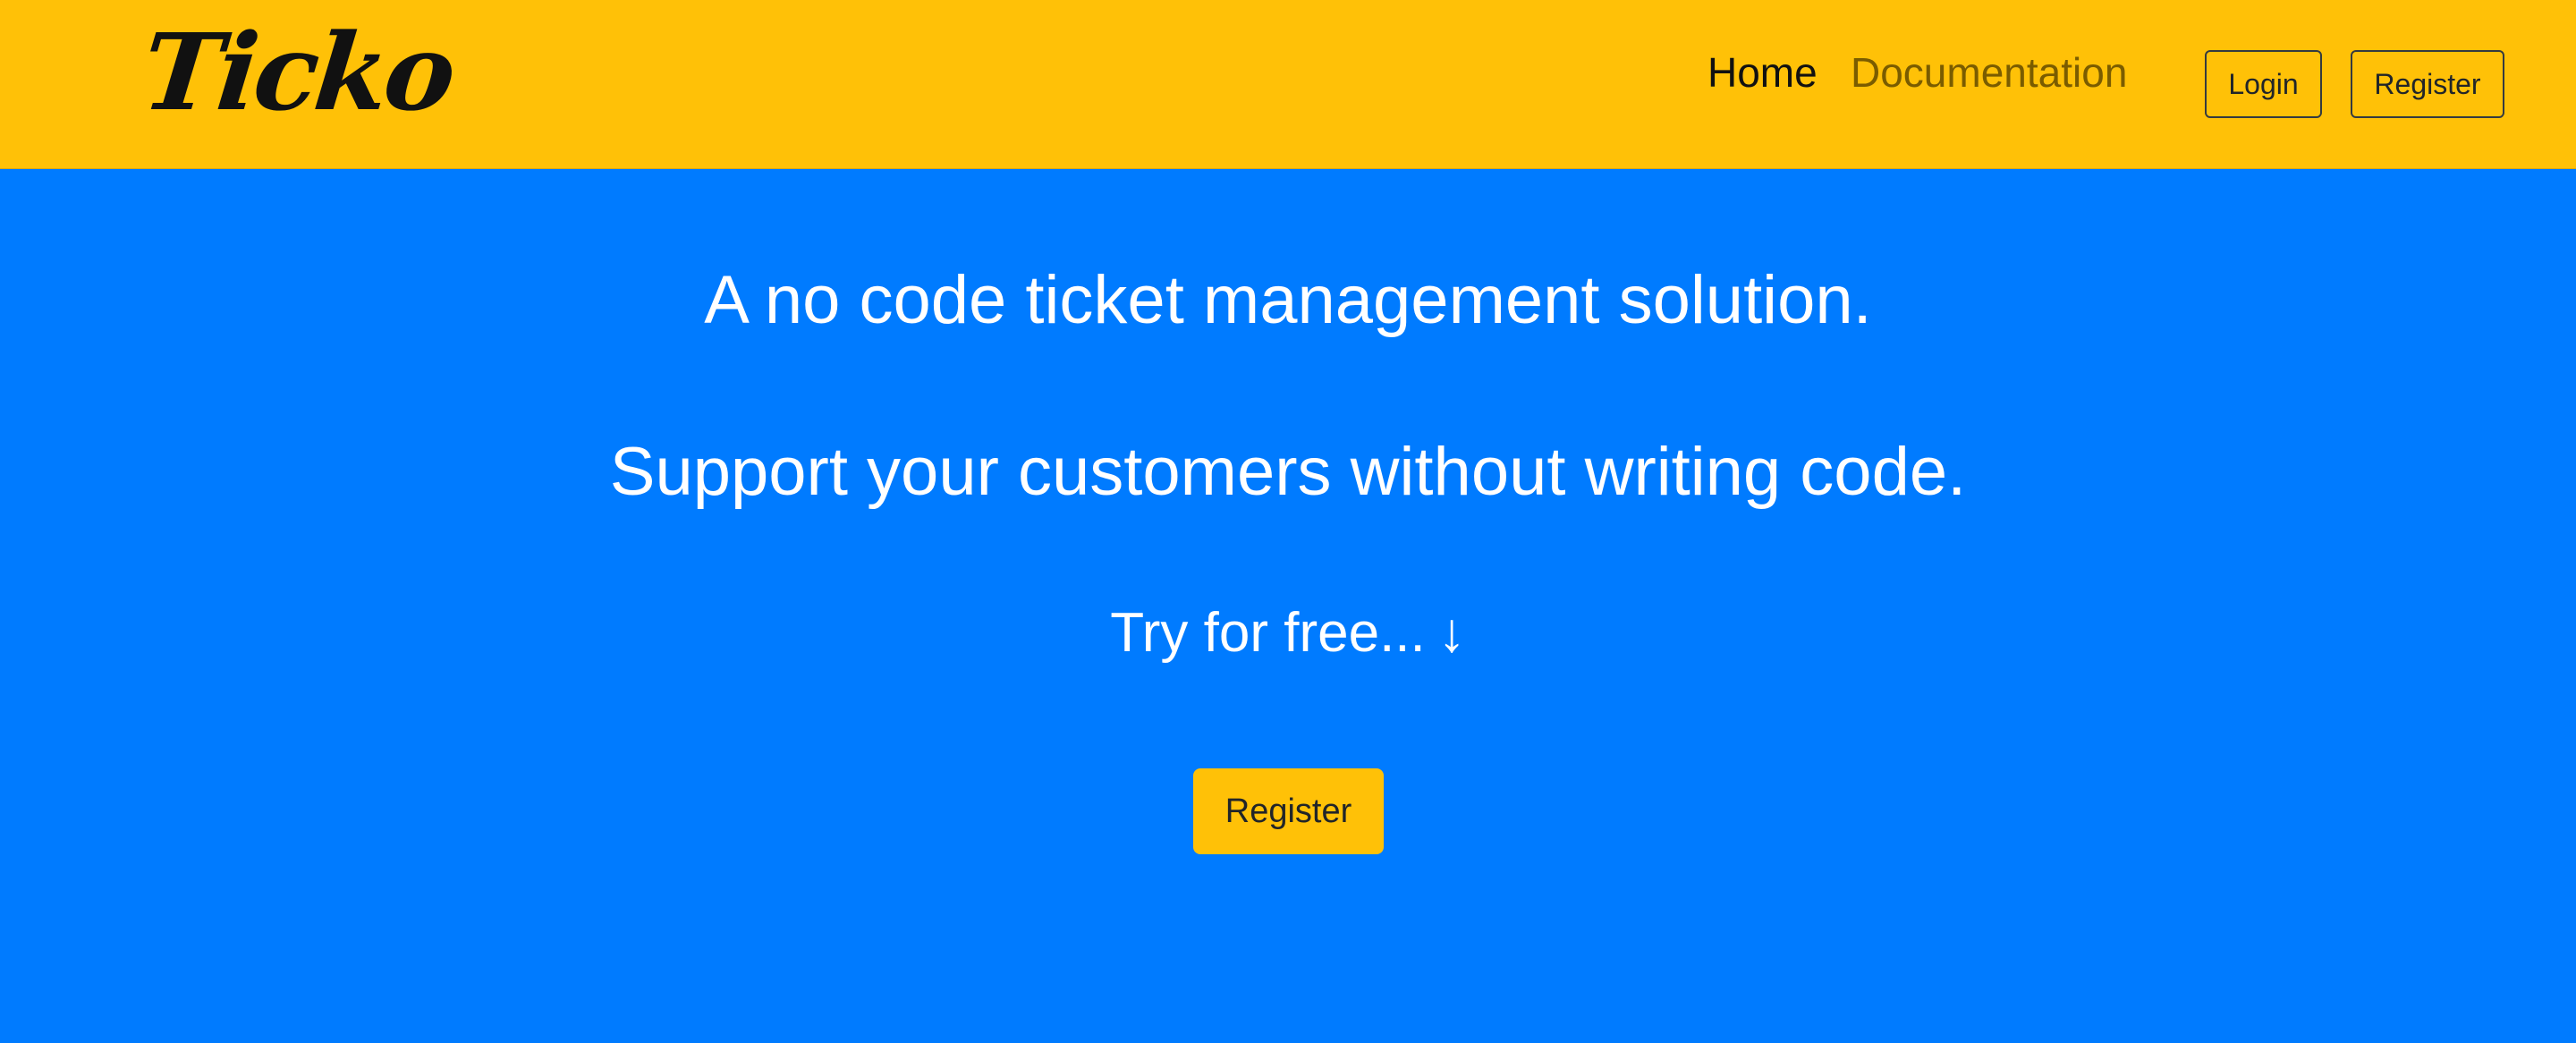  Describe the element at coordinates (2427, 84) in the screenshot. I see `register-button-nav: Register` at that location.